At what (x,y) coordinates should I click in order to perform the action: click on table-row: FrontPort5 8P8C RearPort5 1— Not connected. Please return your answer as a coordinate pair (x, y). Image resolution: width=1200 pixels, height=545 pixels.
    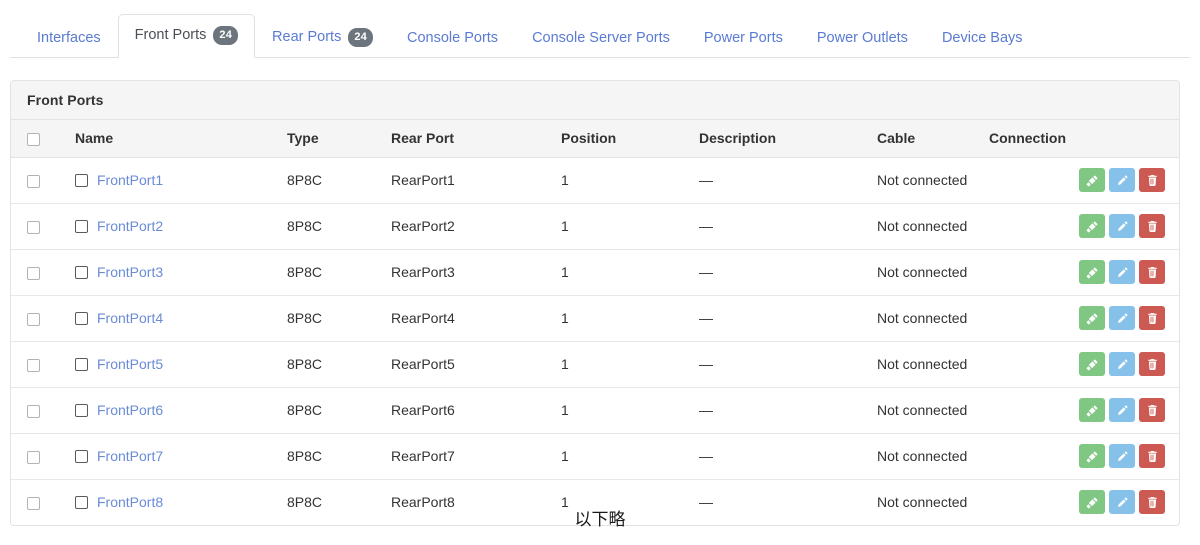
    Looking at the image, I should click on (595, 364).